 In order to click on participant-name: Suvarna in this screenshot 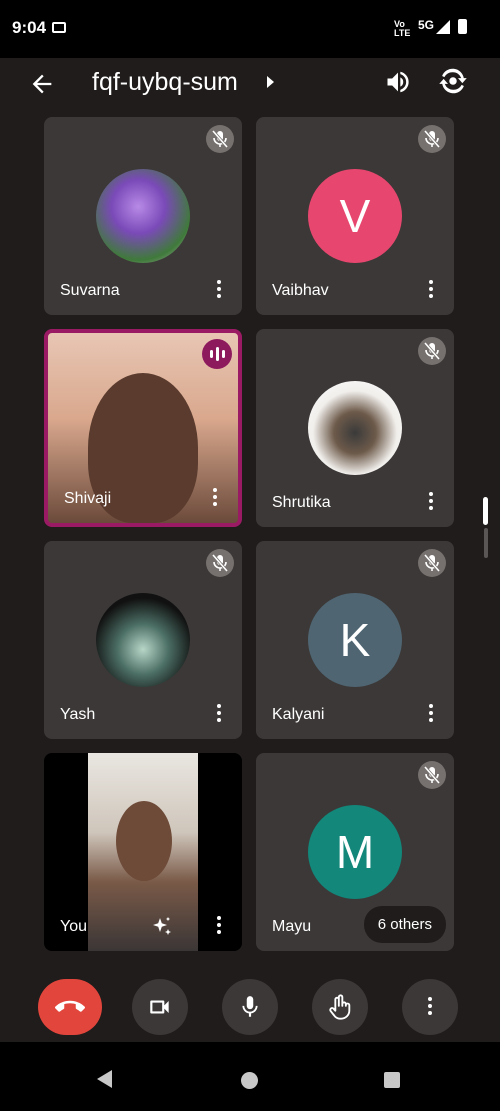, I will do `click(90, 290)`.